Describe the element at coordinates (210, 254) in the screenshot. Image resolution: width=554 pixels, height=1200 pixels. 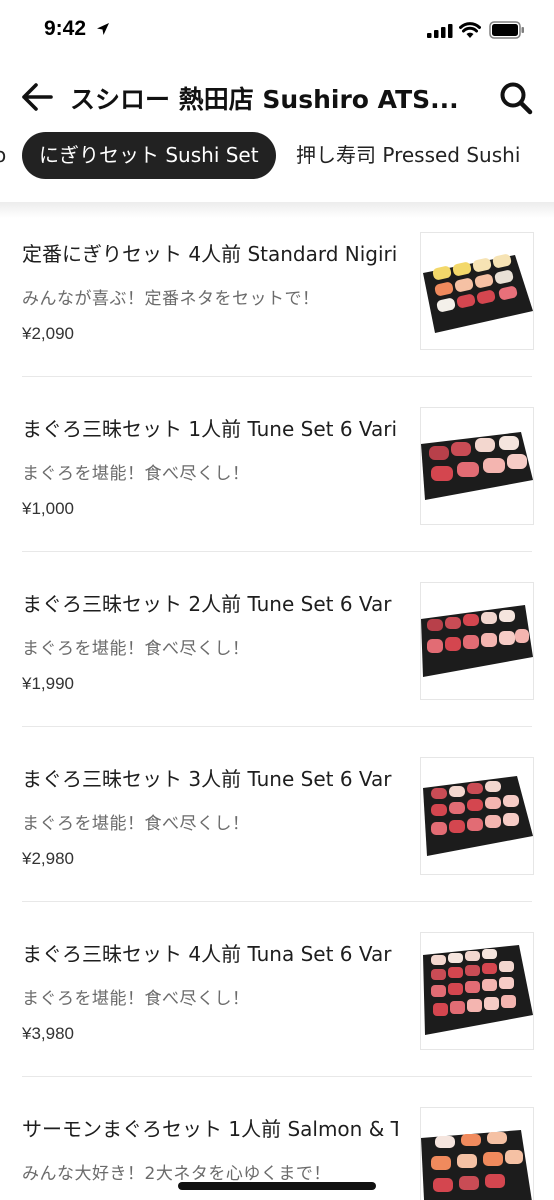
I see `item-name: 定番にぎりセット 4人前 Standard Nigiri` at that location.